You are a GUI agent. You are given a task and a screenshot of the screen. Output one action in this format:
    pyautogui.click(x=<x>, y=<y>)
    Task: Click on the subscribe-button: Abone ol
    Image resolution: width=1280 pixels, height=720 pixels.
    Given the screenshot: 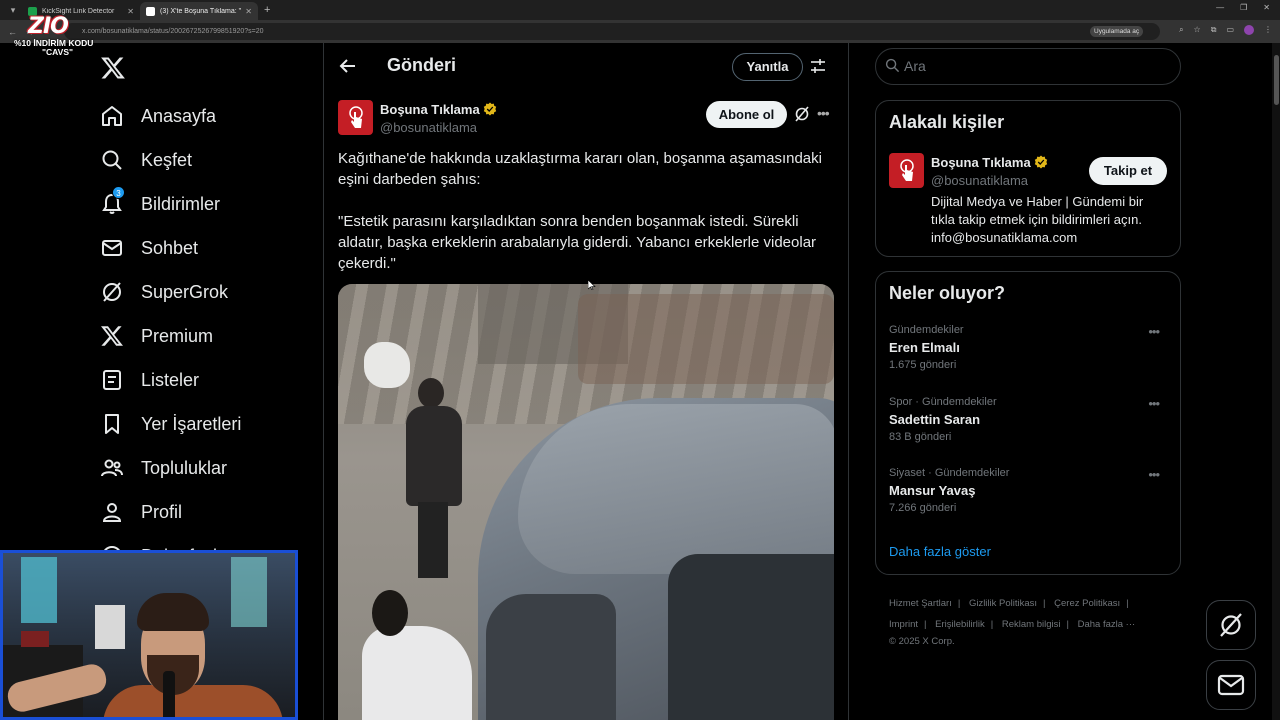 What is the action you would take?
    pyautogui.click(x=746, y=114)
    